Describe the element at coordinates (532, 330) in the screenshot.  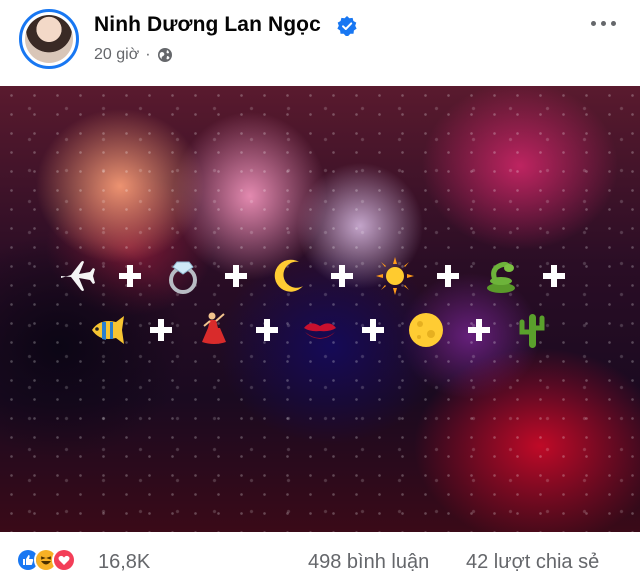
I see `cactus-icon` at that location.